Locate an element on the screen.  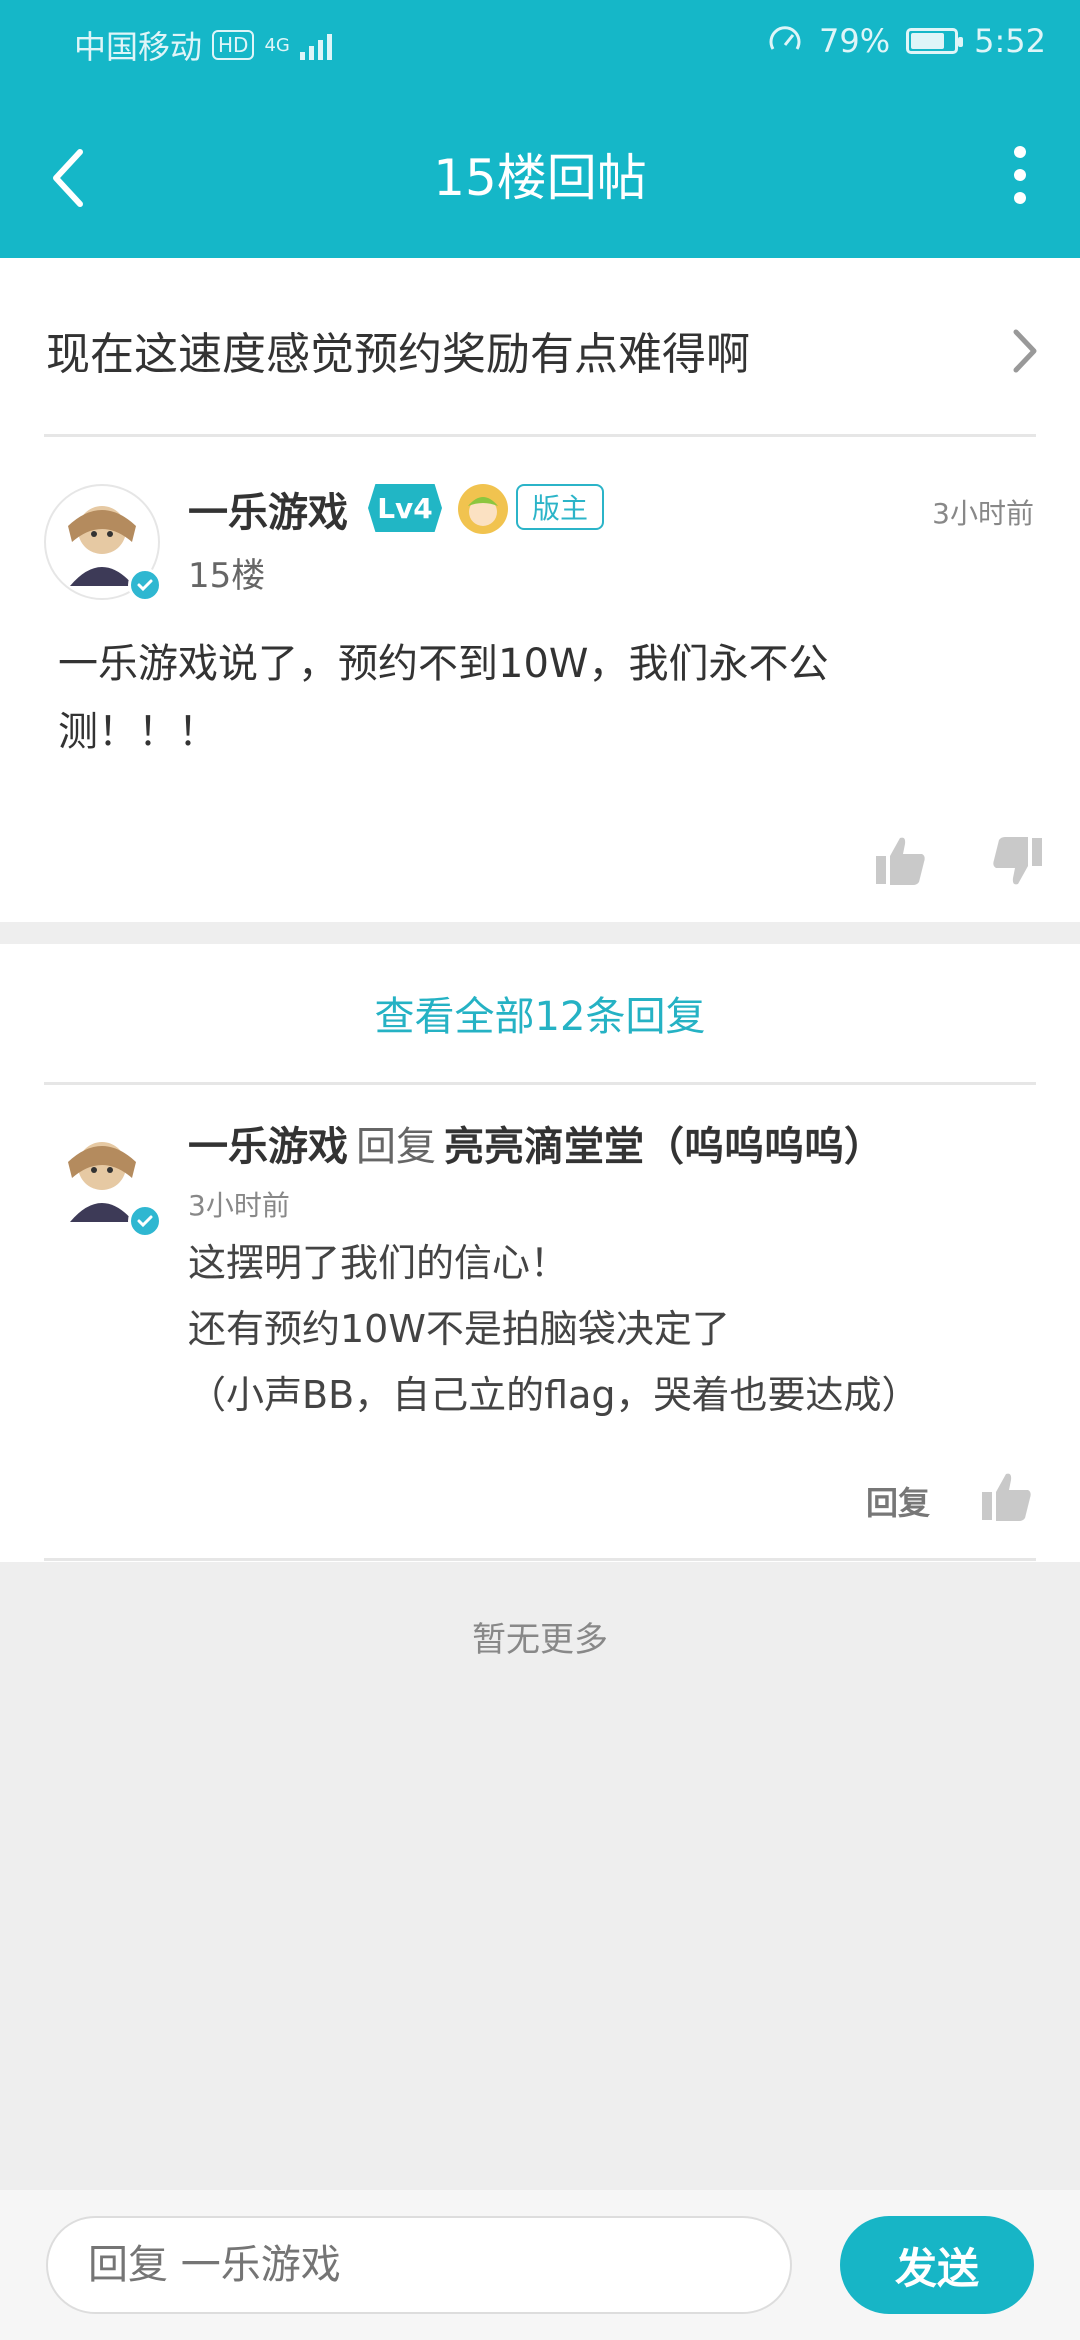
speed-icon is located at coordinates (785, 38).